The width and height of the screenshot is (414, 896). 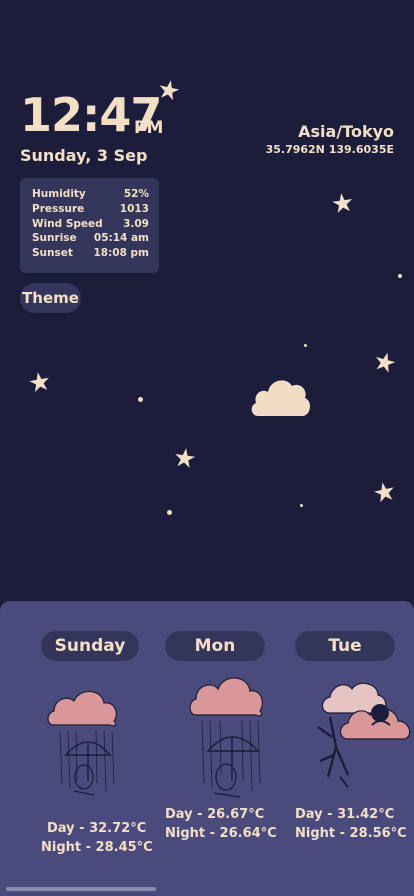 I want to click on stat-label: Wind Speed, so click(x=67, y=223).